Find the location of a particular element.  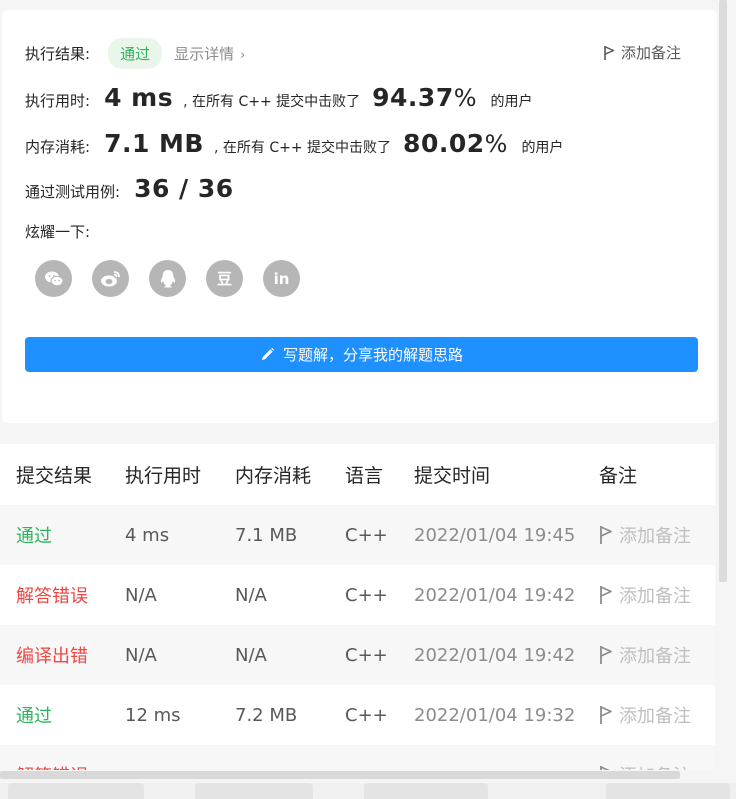

douban-icon: 豆 is located at coordinates (224, 278).